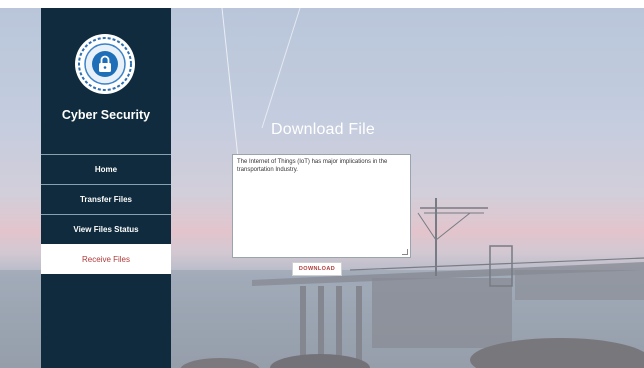  What do you see at coordinates (106, 259) in the screenshot?
I see `sidebar-item-receive-files: Receive Files` at bounding box center [106, 259].